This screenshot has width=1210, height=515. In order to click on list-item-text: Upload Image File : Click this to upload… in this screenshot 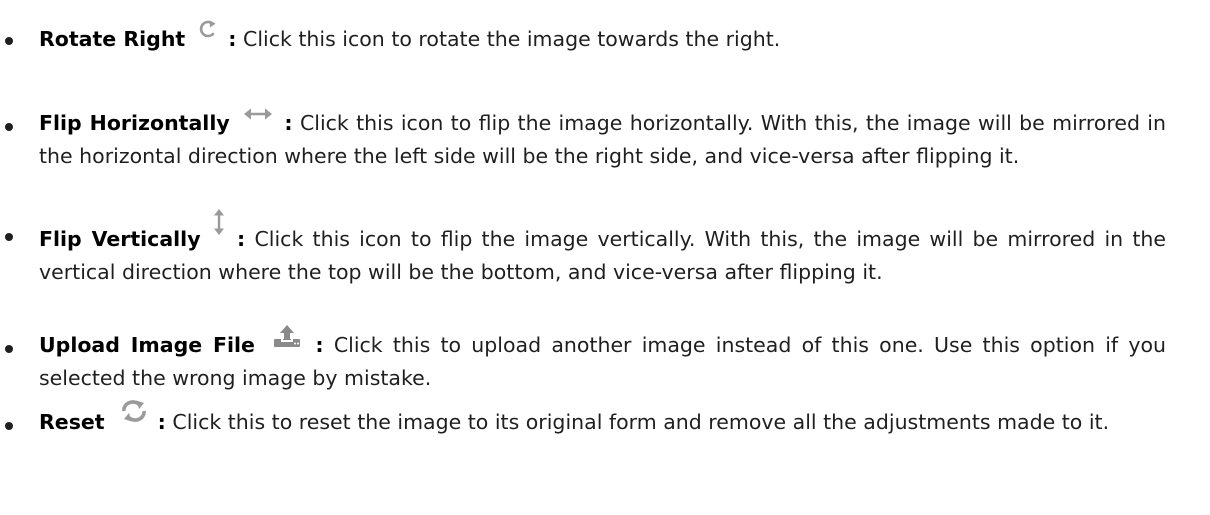, I will do `click(602, 360)`.